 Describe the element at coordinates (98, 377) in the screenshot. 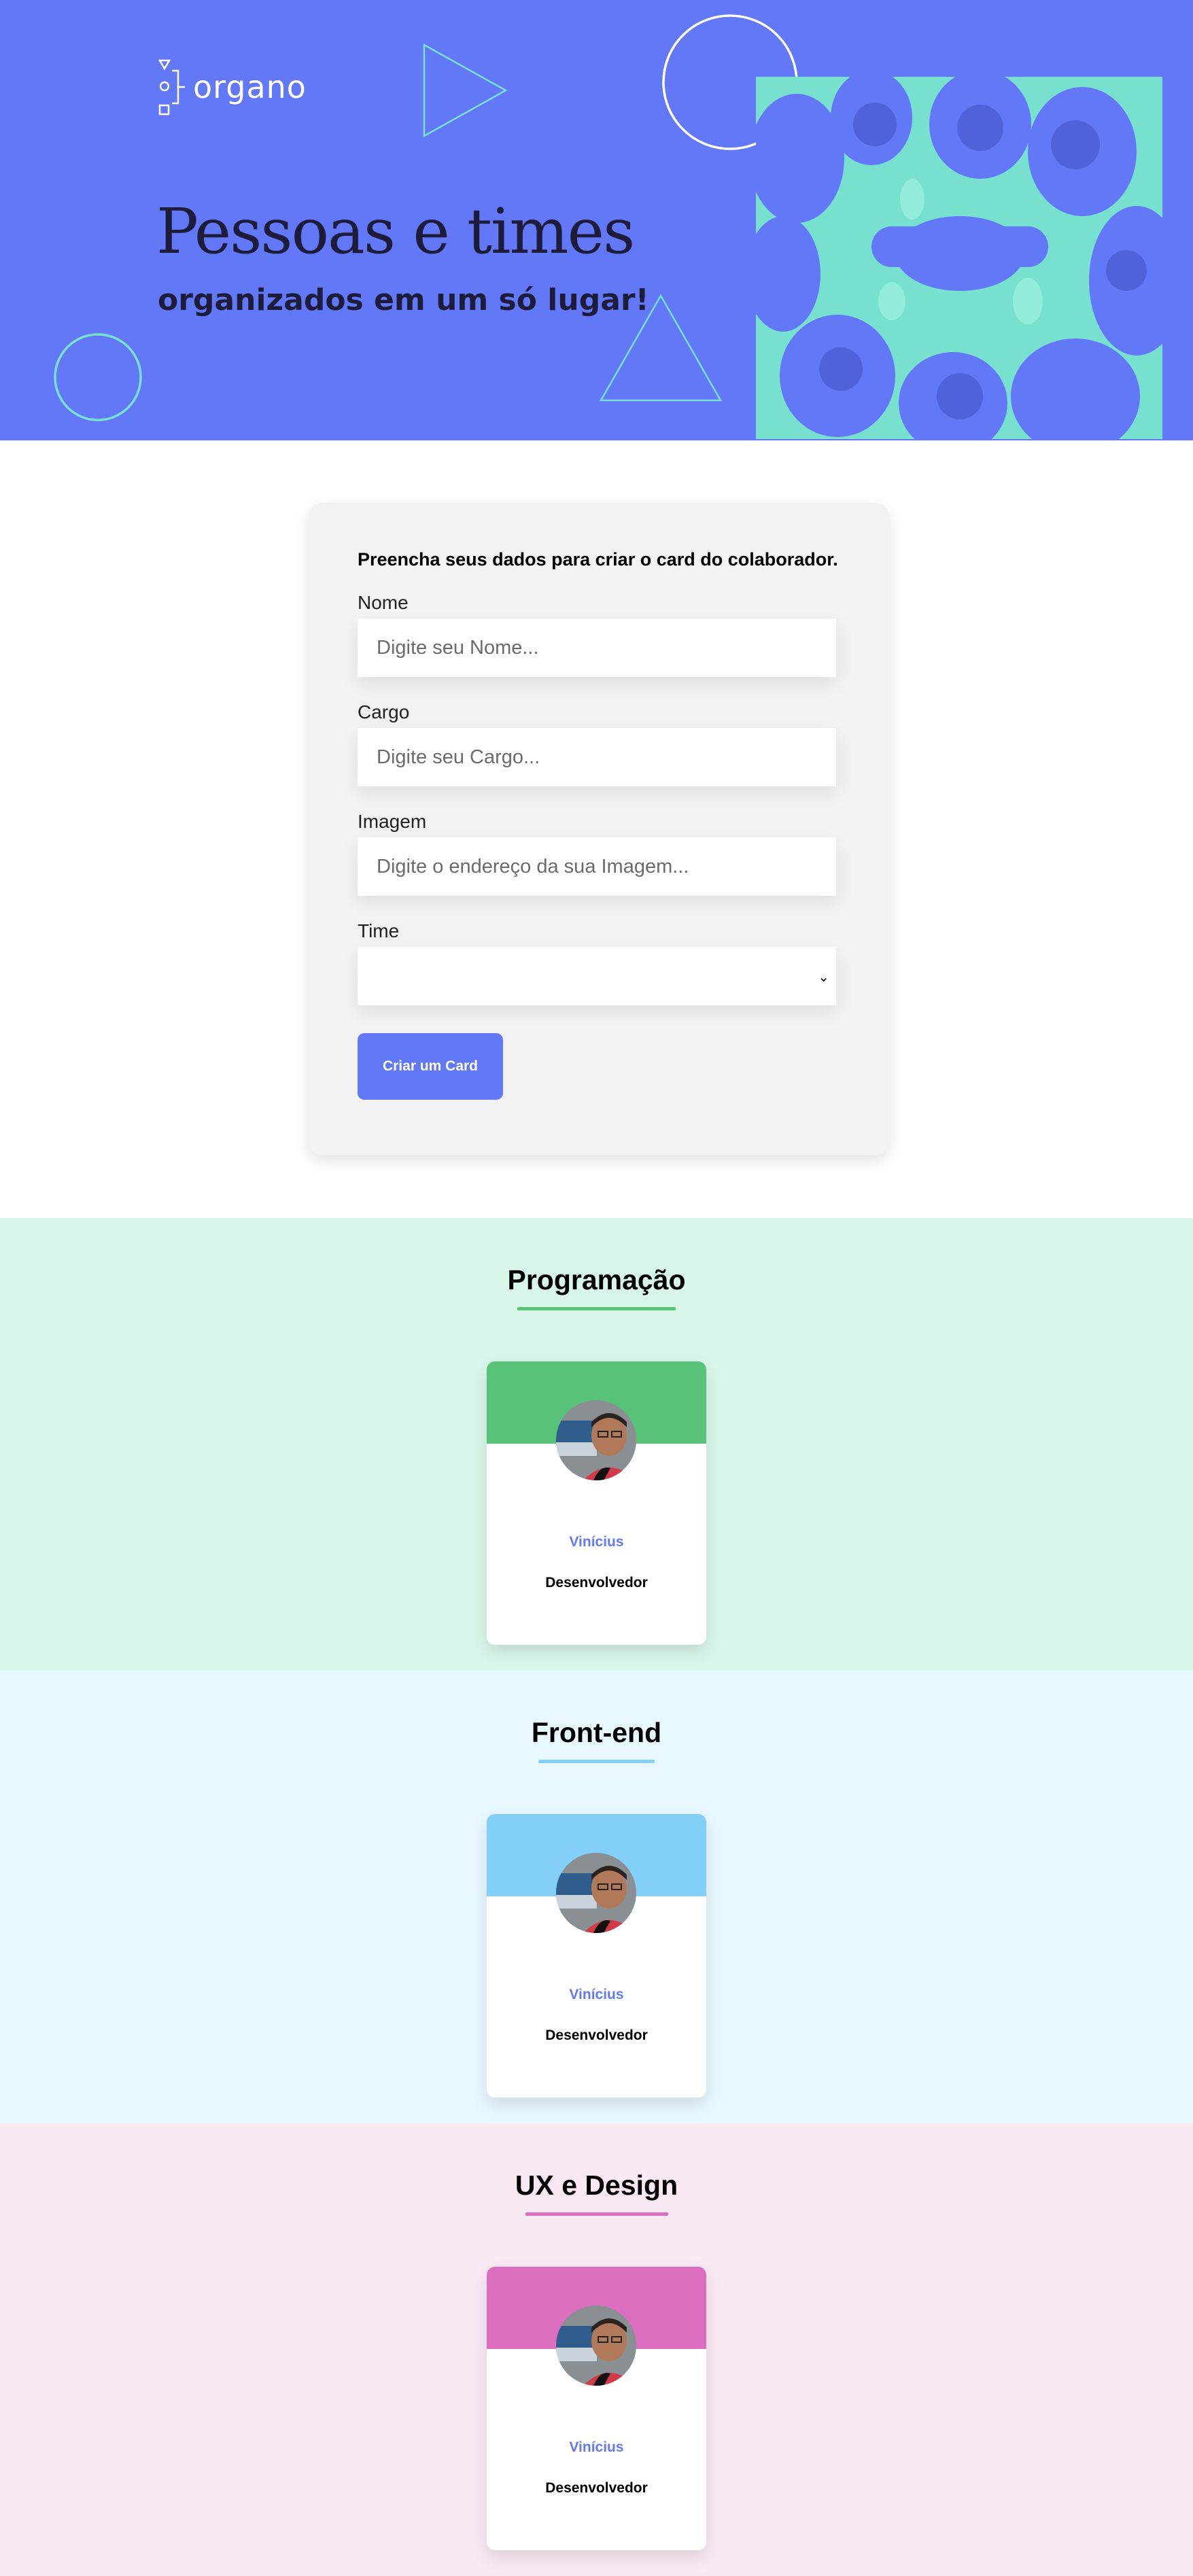

I see `circle-teal-decoration` at that location.